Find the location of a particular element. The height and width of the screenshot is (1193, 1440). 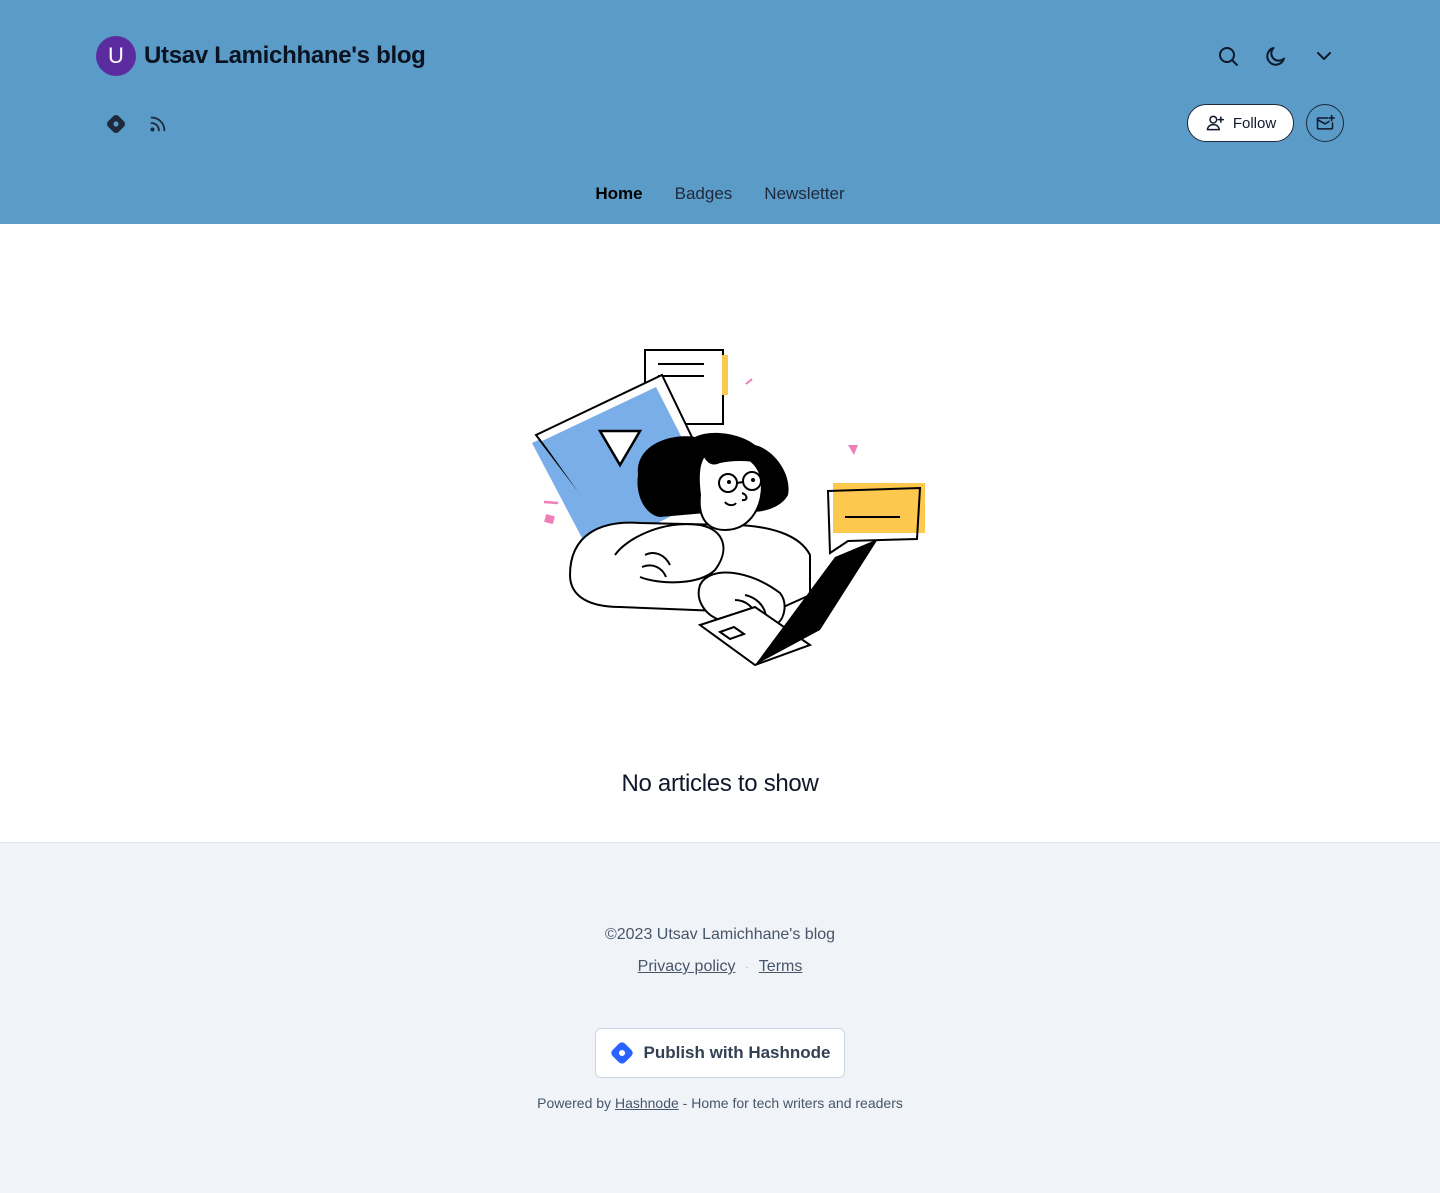

user-plus-icon is located at coordinates (1215, 123).